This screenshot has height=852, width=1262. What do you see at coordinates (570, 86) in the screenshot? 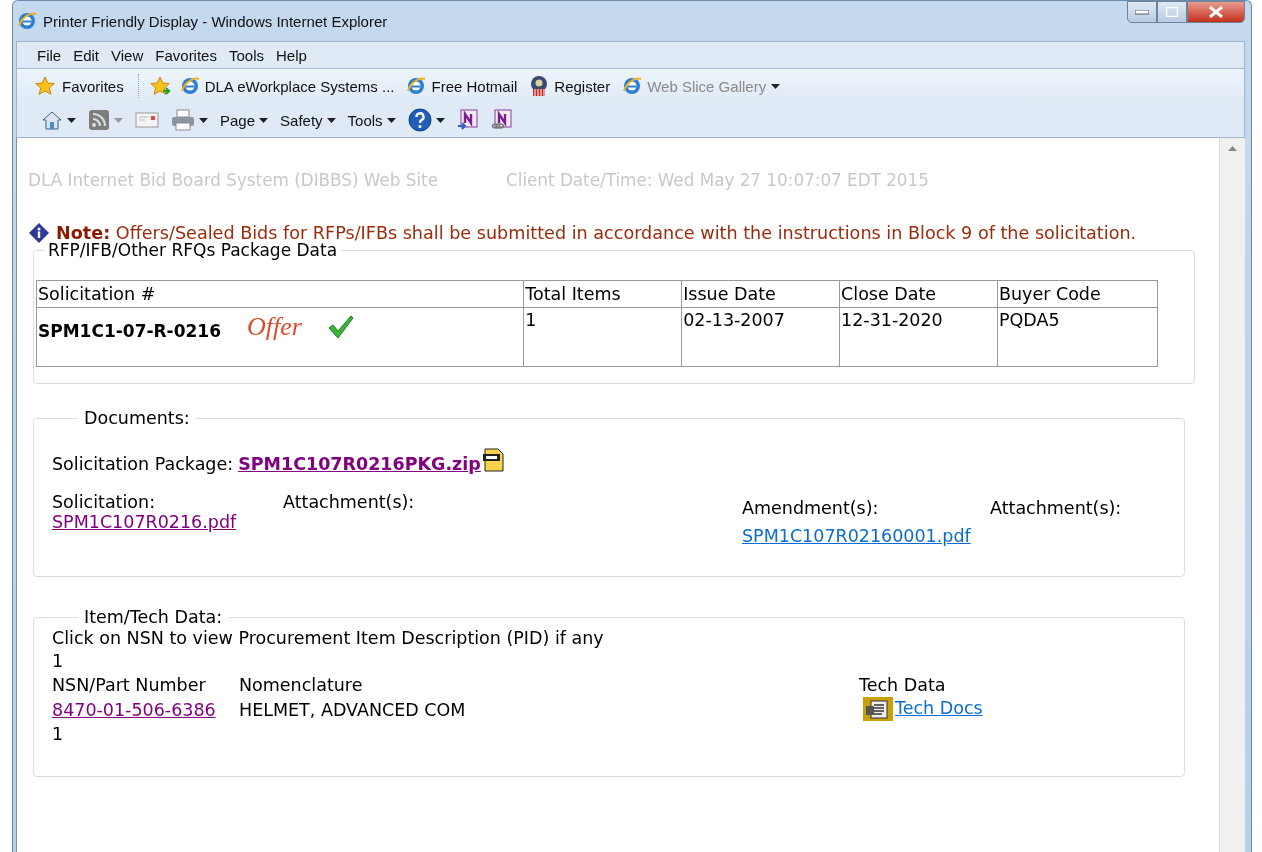
I see `favorites-item: Register` at bounding box center [570, 86].